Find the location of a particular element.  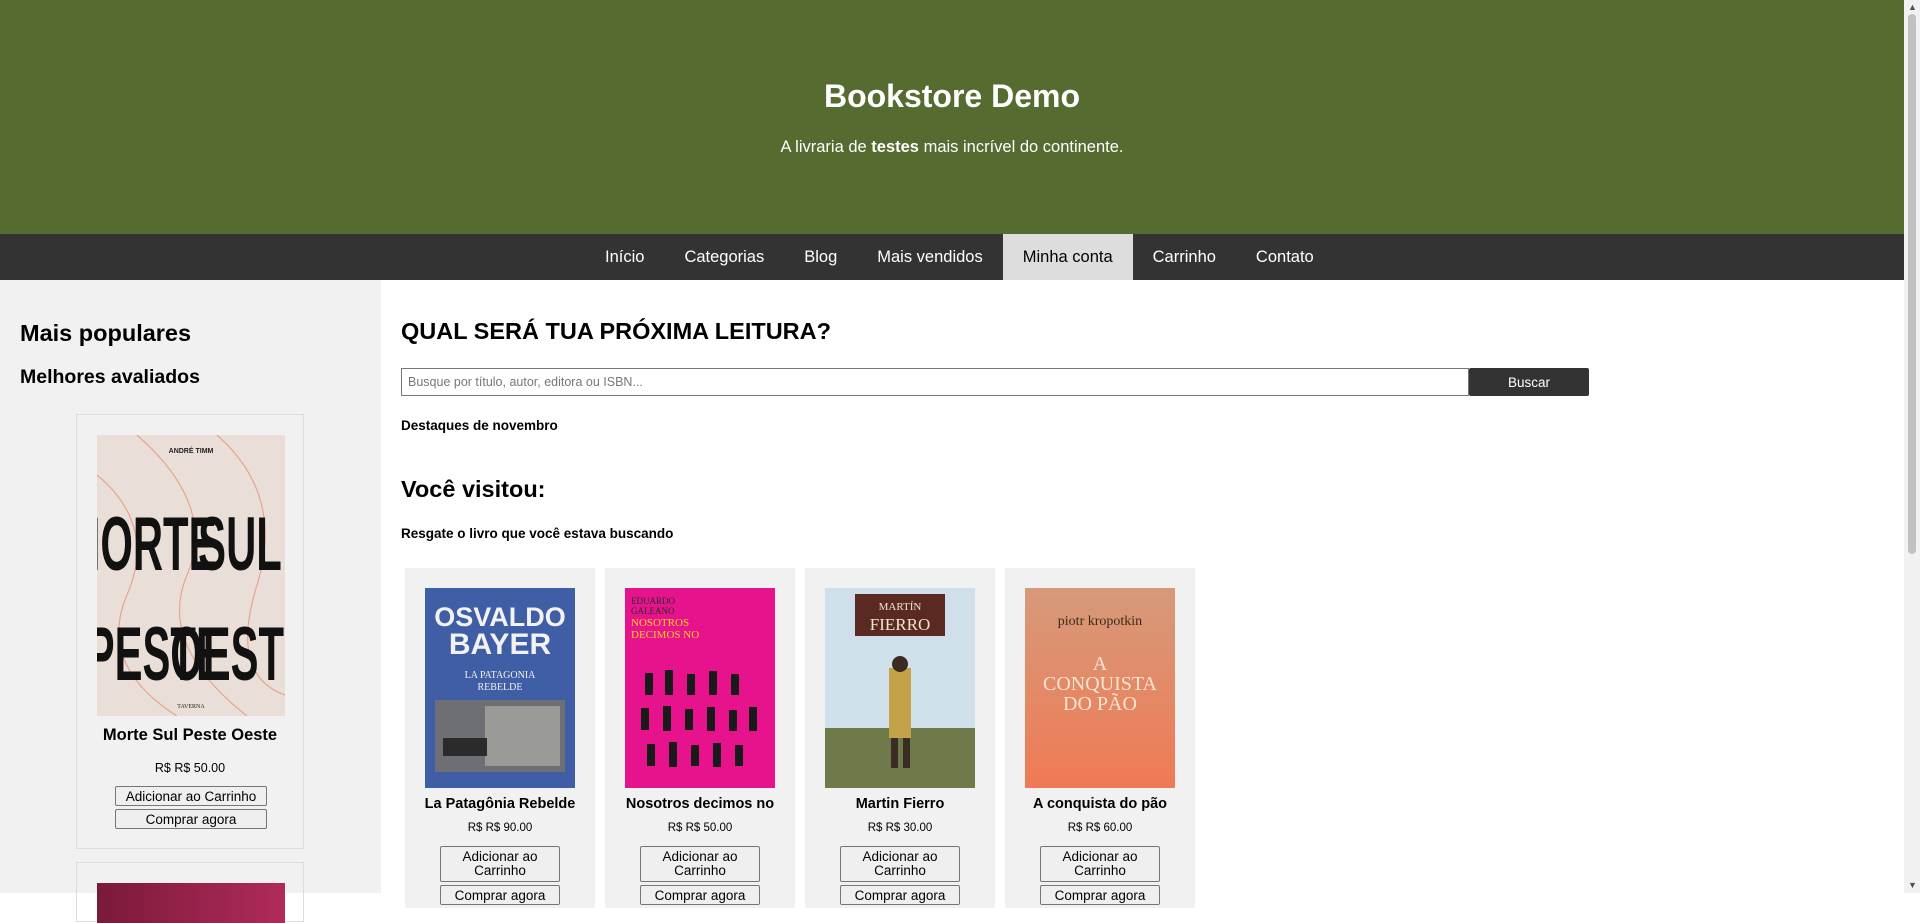

book-price: R$ R$ 30.00 is located at coordinates (900, 828).